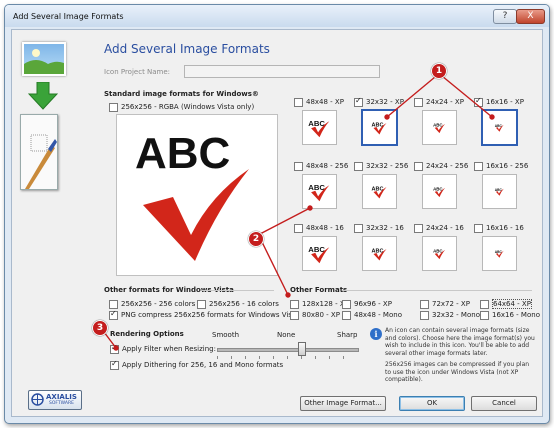 This screenshot has width=554, height=428. What do you see at coordinates (277, 16) in the screenshot?
I see `title-bar: Add Several Image Formats ? X` at bounding box center [277, 16].